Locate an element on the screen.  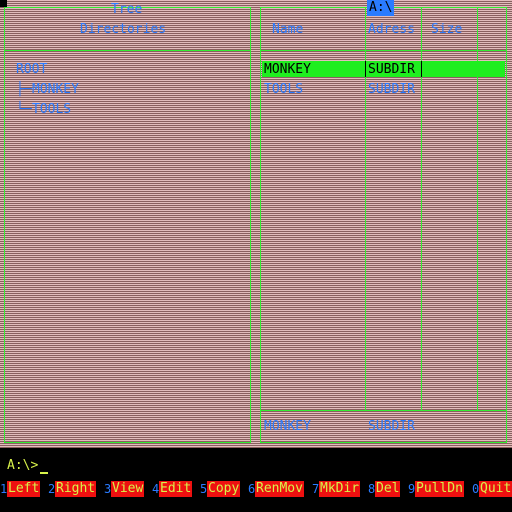
tree-item-tools: TOOLS is located at coordinates (51, 110).